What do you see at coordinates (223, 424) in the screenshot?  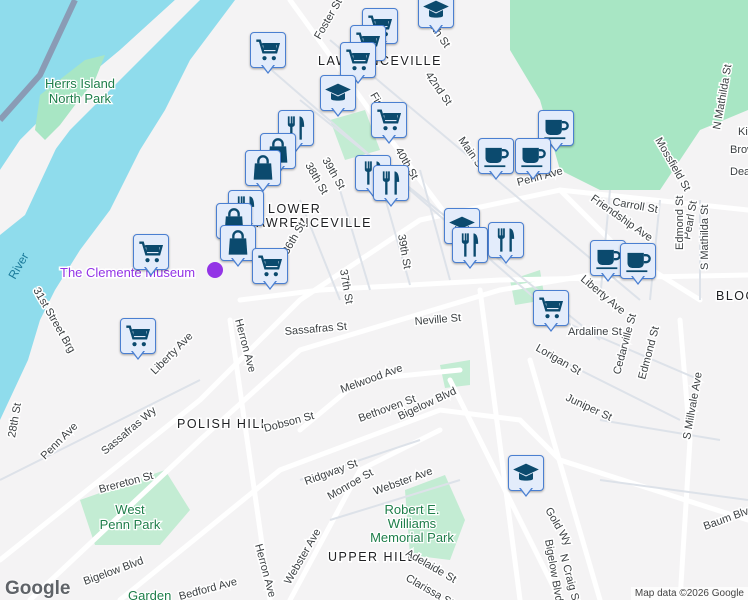 I see `neighborhood-polish-hill: POLISH HILL` at bounding box center [223, 424].